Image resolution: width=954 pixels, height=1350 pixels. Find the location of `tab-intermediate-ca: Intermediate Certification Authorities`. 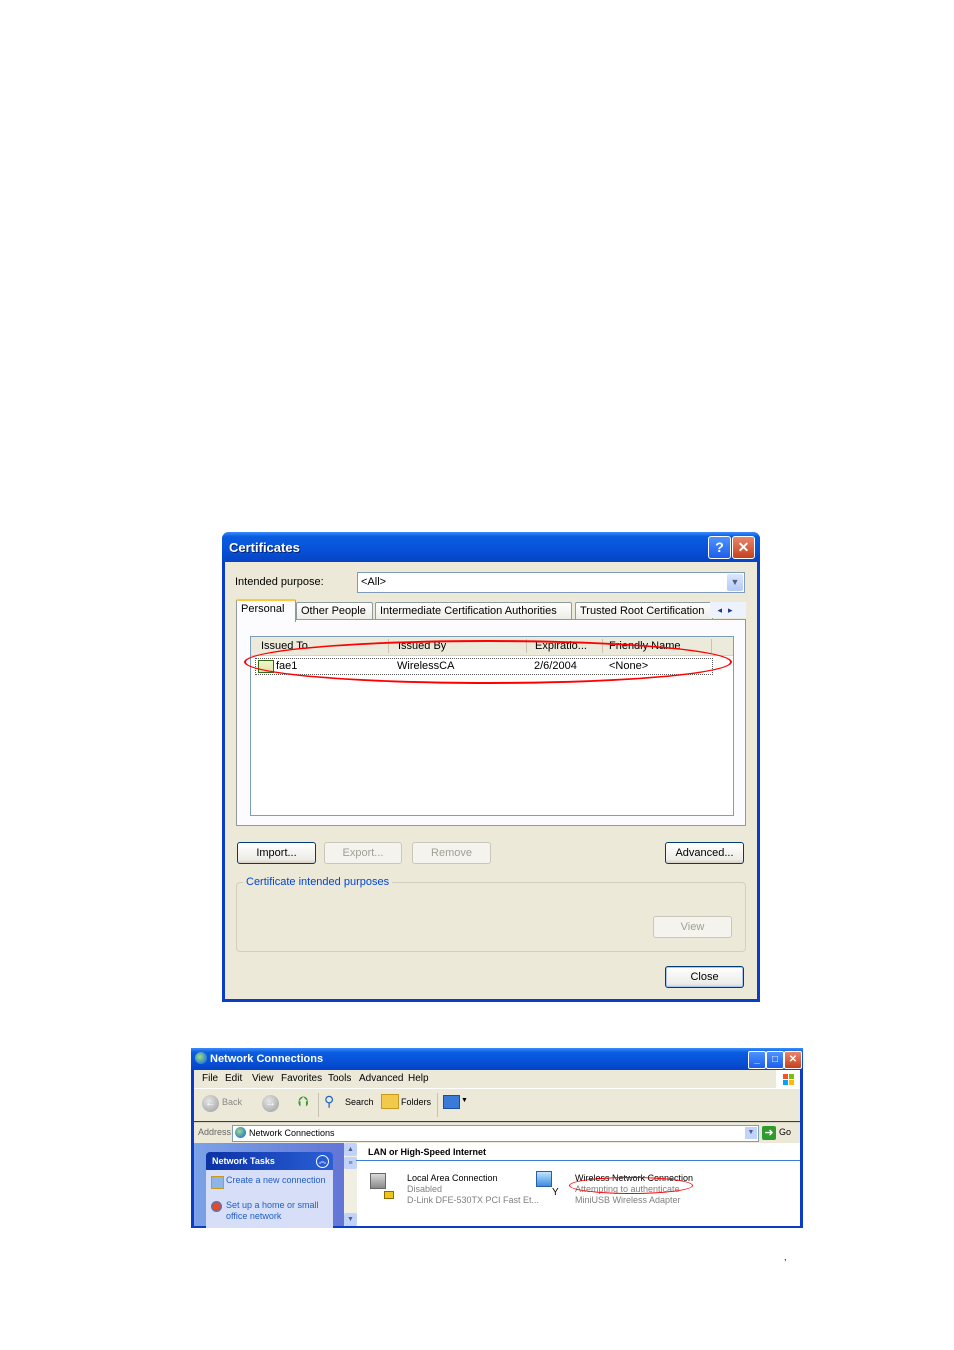

tab-intermediate-ca: Intermediate Certification Authorities is located at coordinates (473, 611).